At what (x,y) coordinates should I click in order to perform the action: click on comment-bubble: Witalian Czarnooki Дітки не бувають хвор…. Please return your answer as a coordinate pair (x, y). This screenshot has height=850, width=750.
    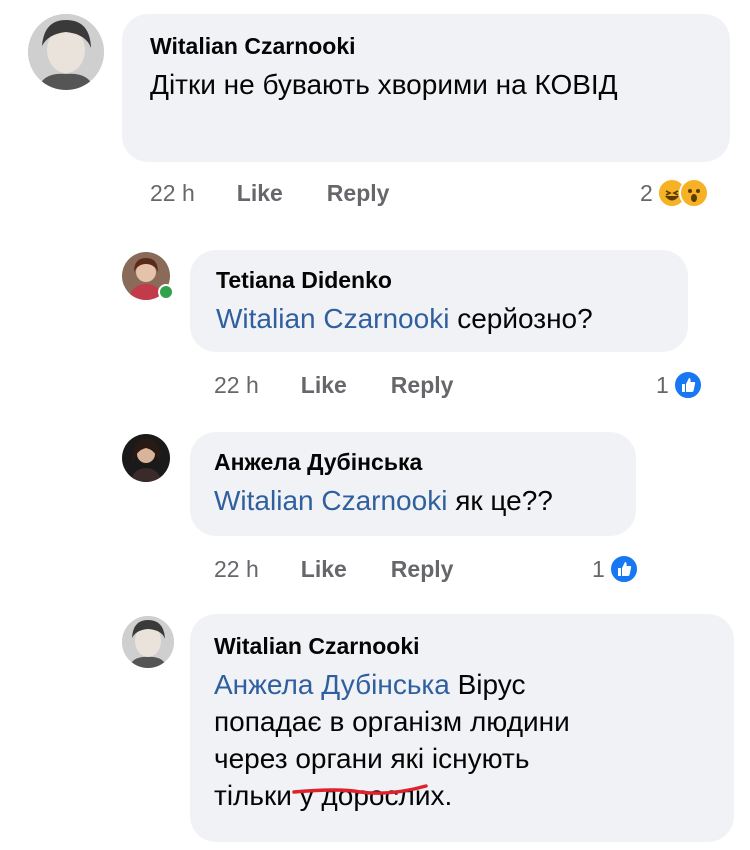
    Looking at the image, I should click on (426, 88).